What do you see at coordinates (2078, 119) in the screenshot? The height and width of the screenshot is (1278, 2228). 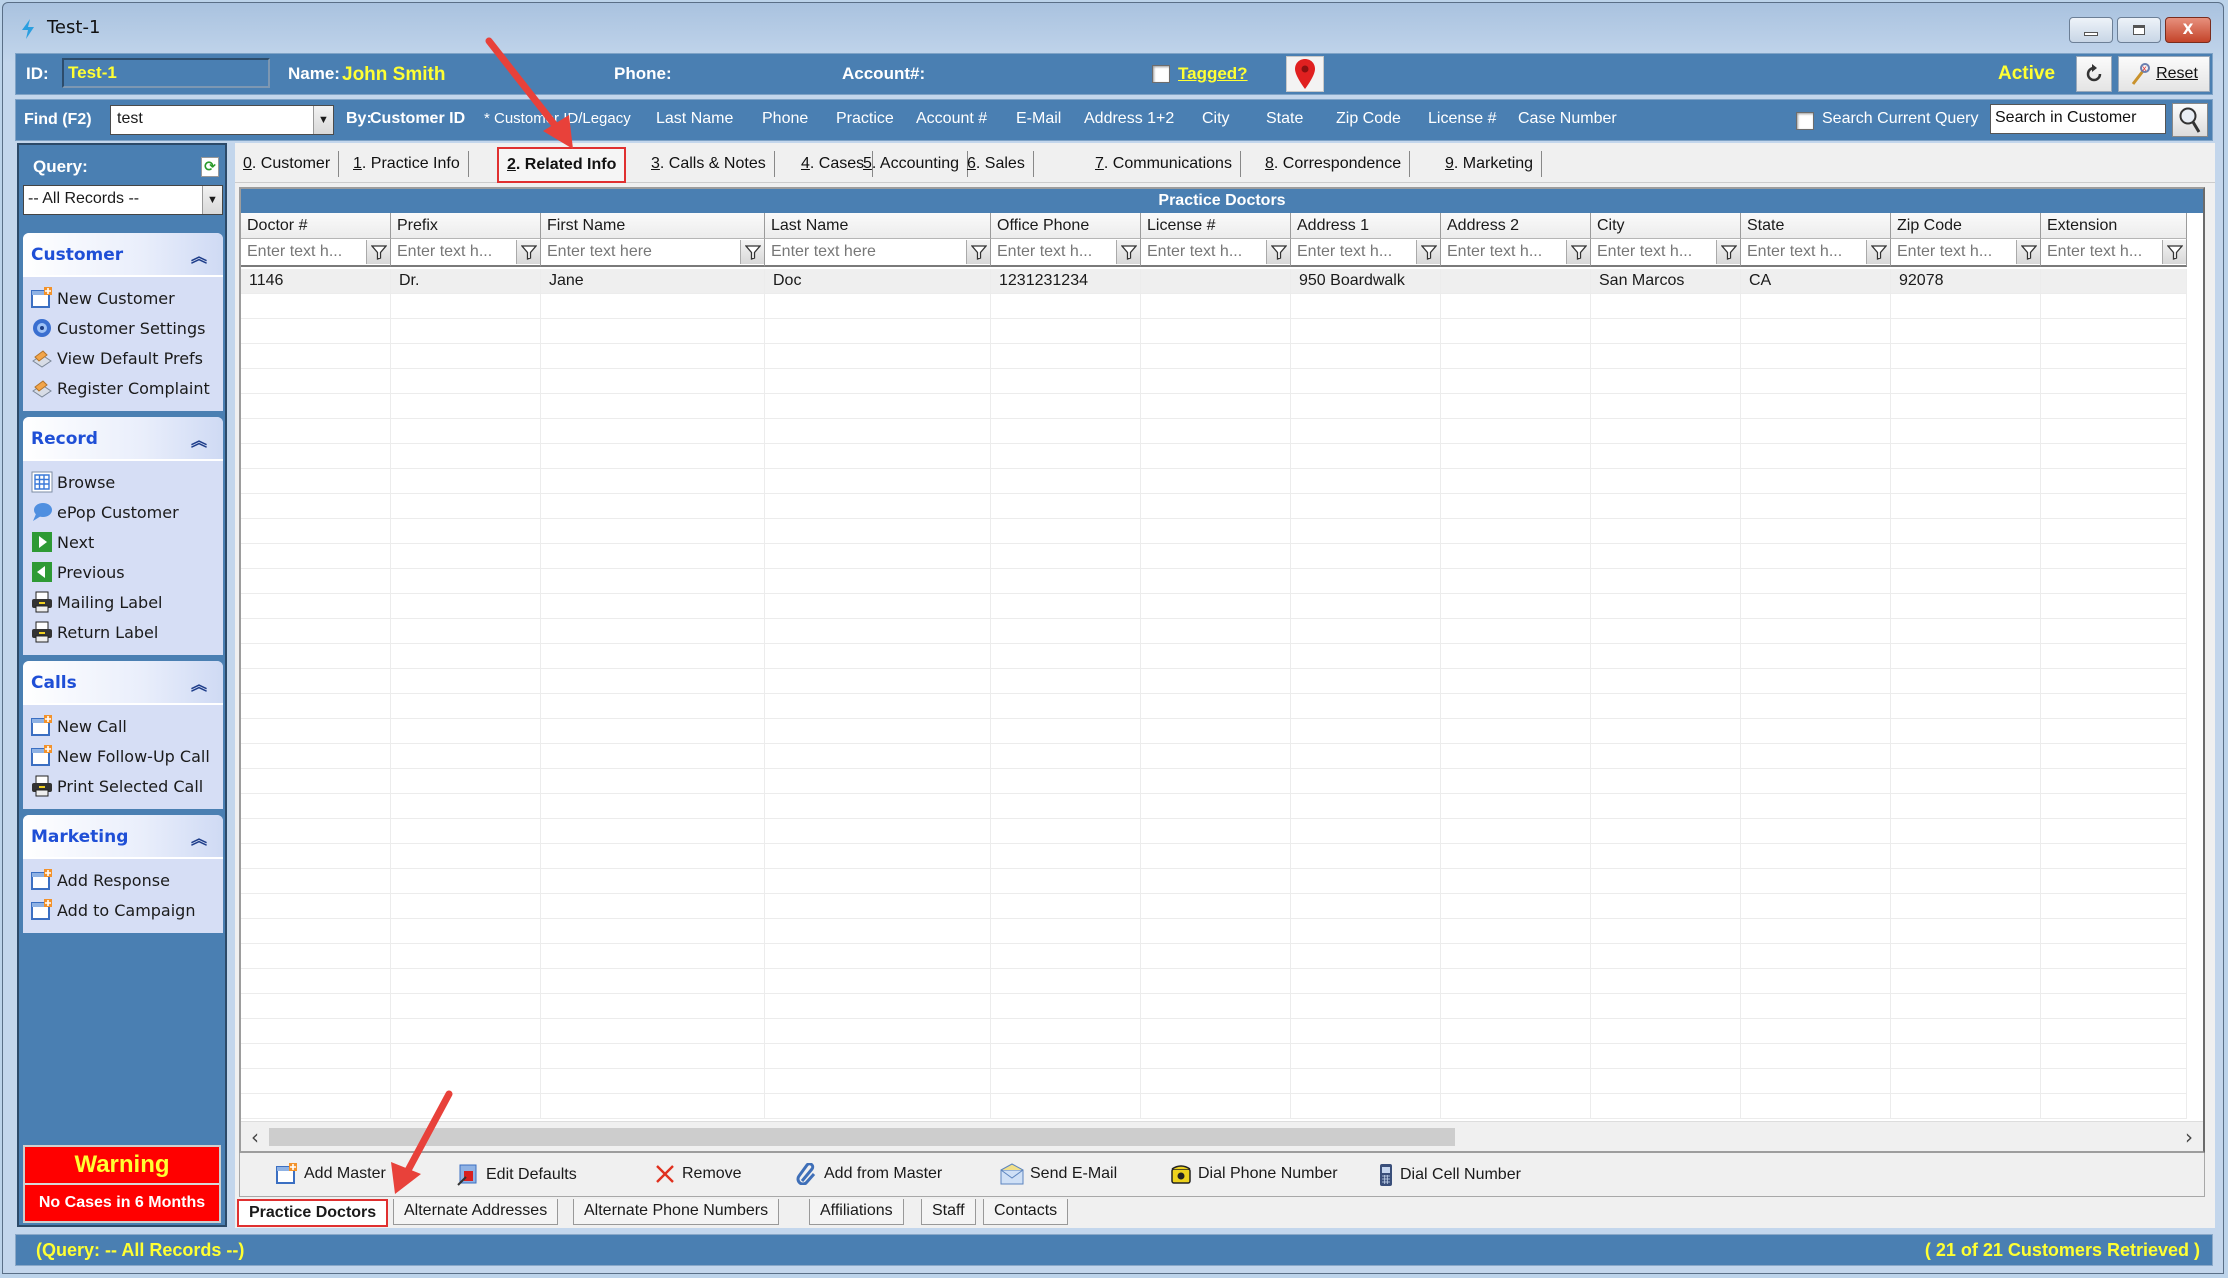 I see `search-in-customer-input: Search in Customer` at bounding box center [2078, 119].